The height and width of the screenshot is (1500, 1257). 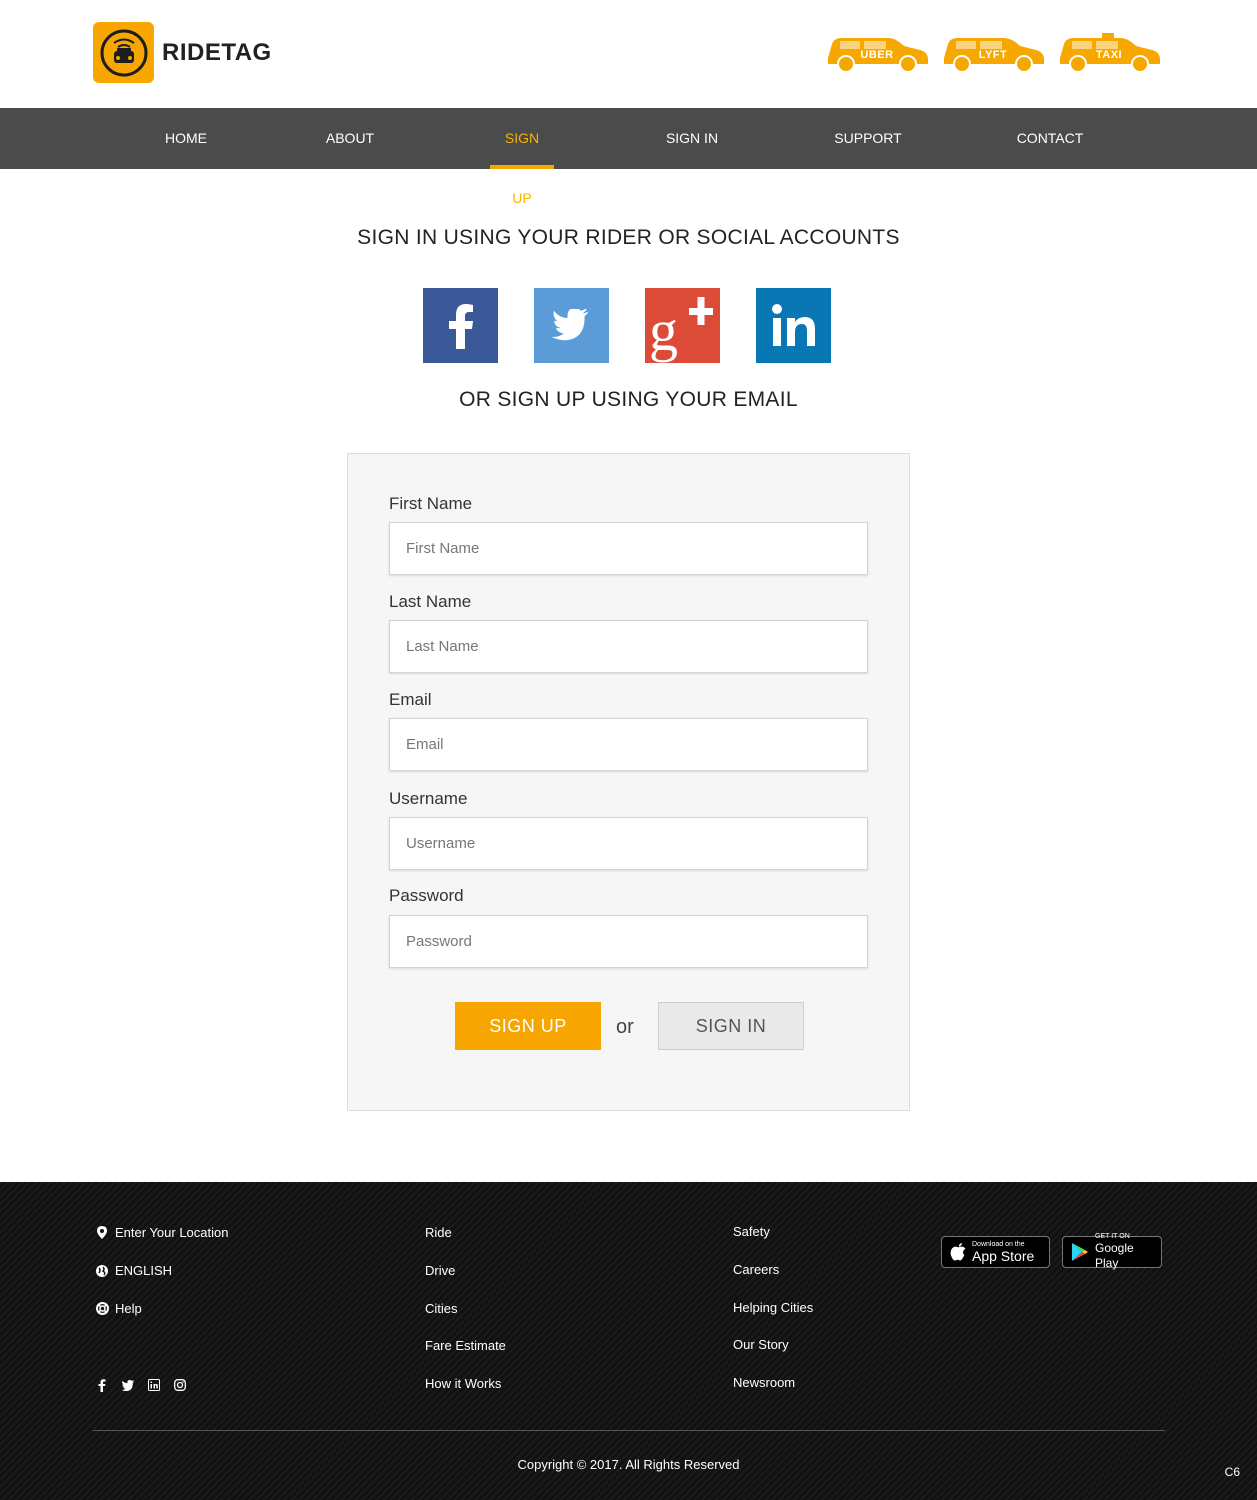 I want to click on social-buttons: g, so click(x=627, y=325).